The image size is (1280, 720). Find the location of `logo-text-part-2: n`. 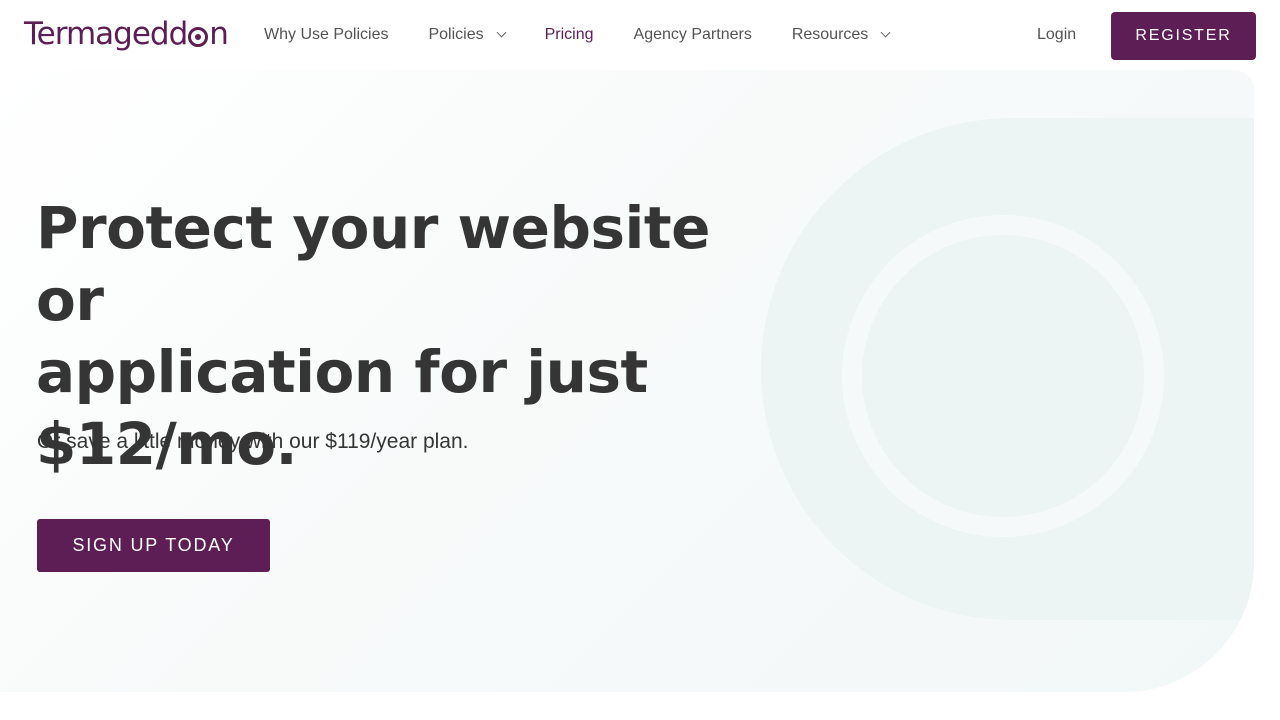

logo-text-part-2: n is located at coordinates (219, 34).